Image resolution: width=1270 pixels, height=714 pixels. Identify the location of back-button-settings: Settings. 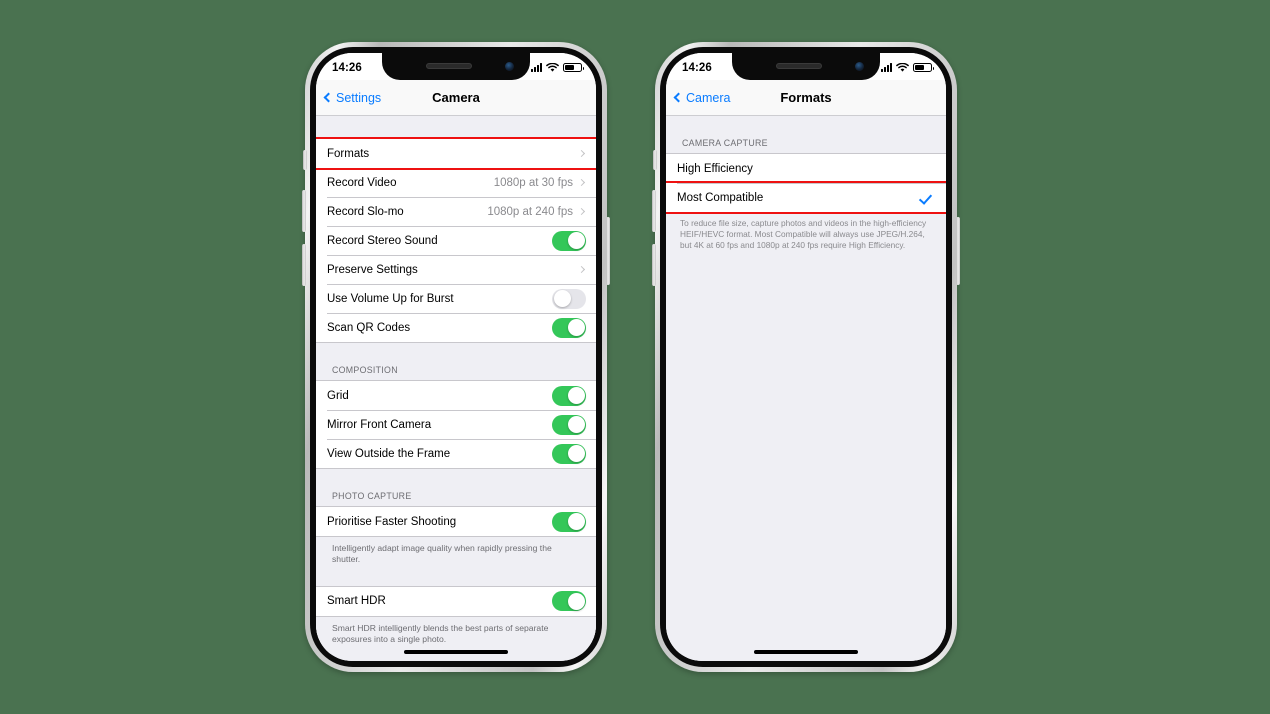
(352, 98).